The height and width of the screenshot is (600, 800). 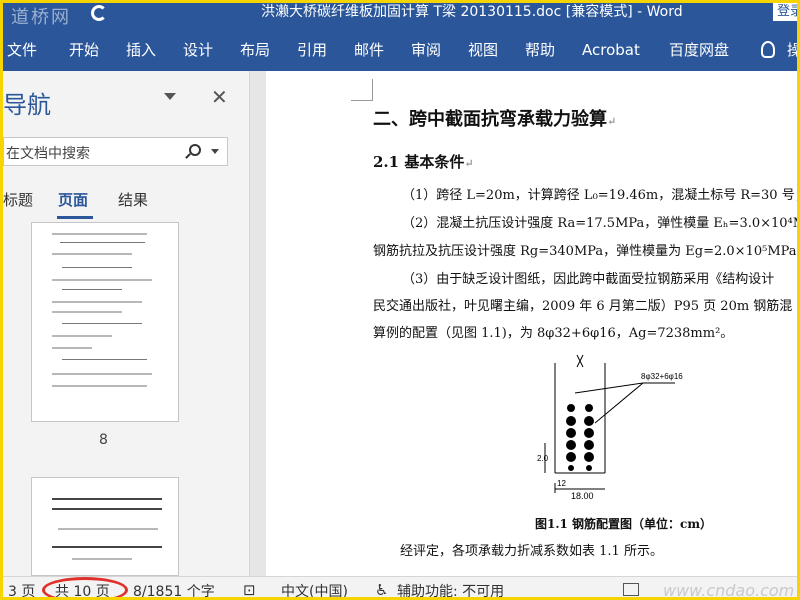 I want to click on current-page-indicator: 3 页, so click(x=21, y=589).